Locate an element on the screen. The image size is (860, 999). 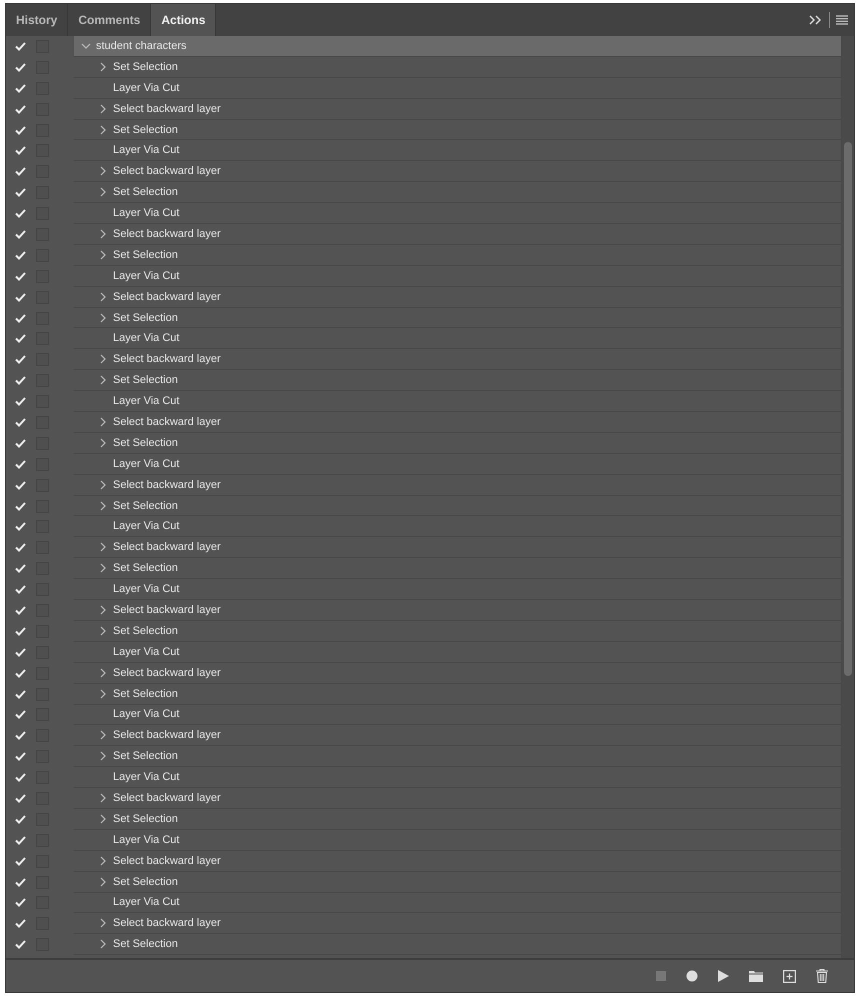
action-set-row: student characters is located at coordinates (457, 46).